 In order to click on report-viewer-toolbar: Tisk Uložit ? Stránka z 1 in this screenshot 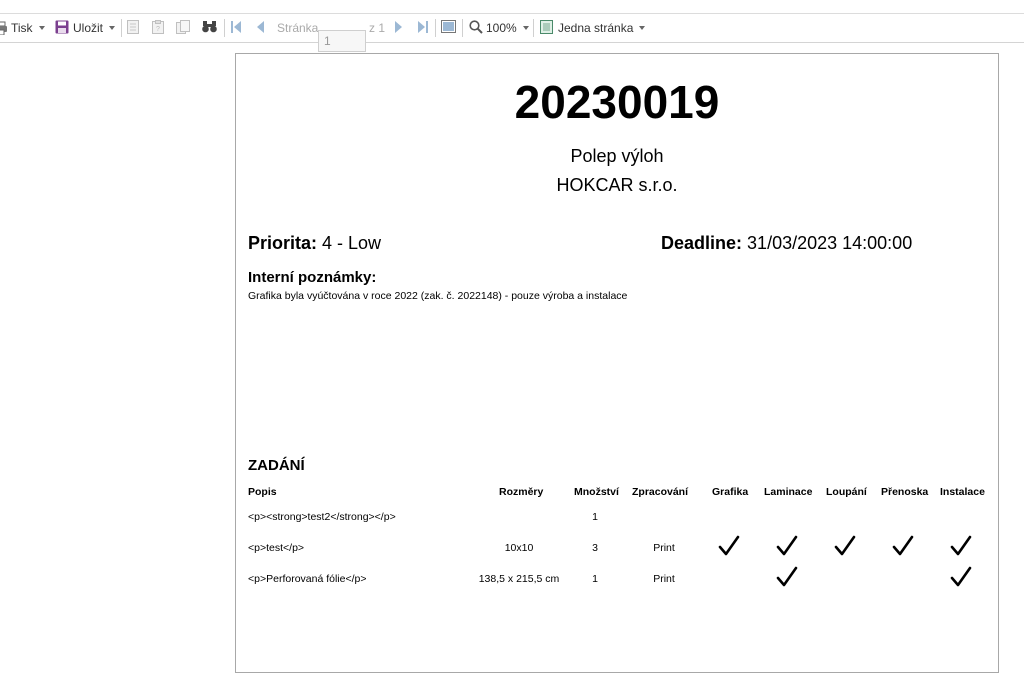, I will do `click(512, 33)`.